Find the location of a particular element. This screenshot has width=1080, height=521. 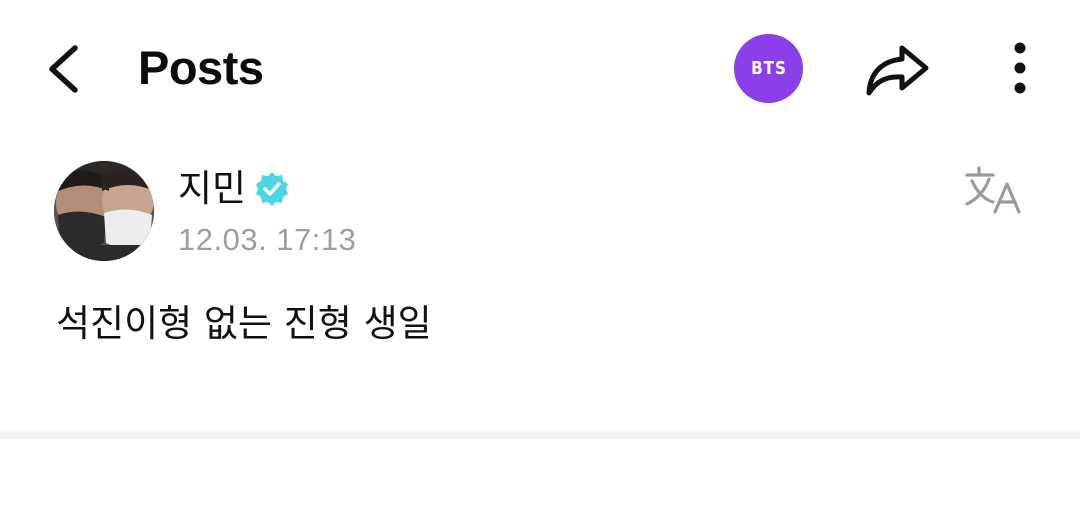

share-arrow-icon is located at coordinates (897, 70).